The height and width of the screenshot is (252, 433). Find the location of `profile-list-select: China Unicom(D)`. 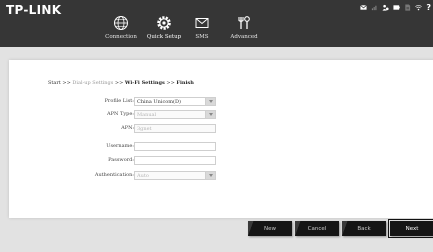

profile-list-select: China Unicom(D) is located at coordinates (175, 101).